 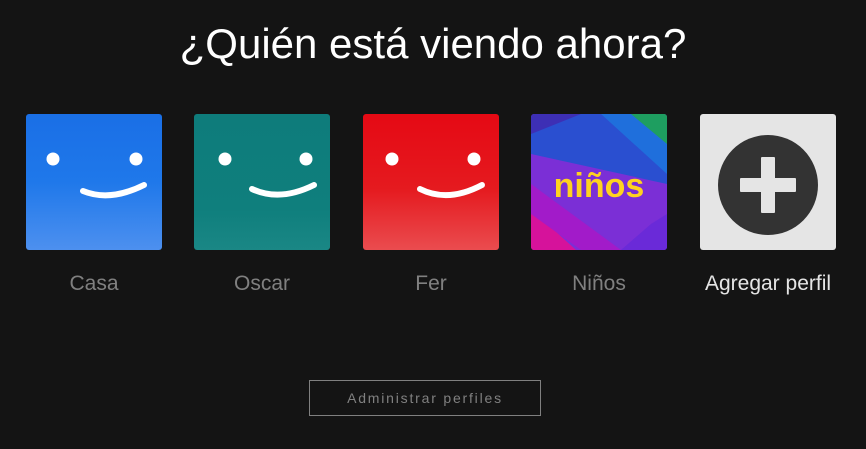 I want to click on add-profile: Agregar perfil, so click(x=768, y=206).